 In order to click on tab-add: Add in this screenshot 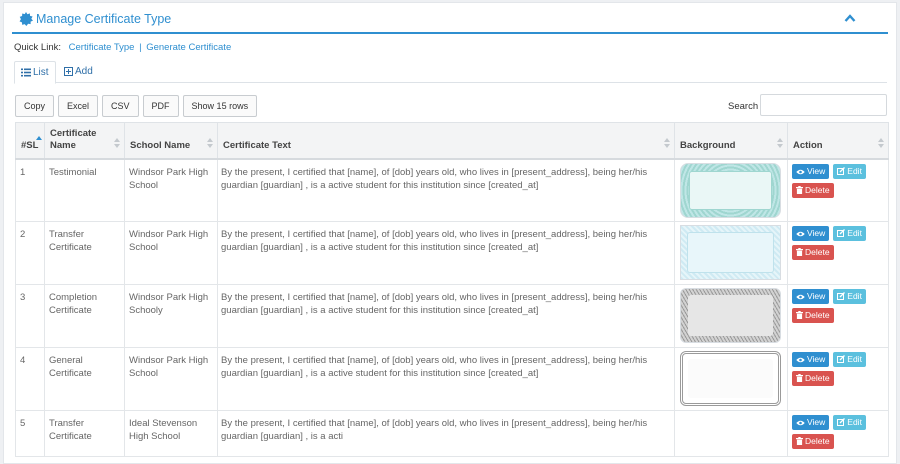, I will do `click(78, 72)`.